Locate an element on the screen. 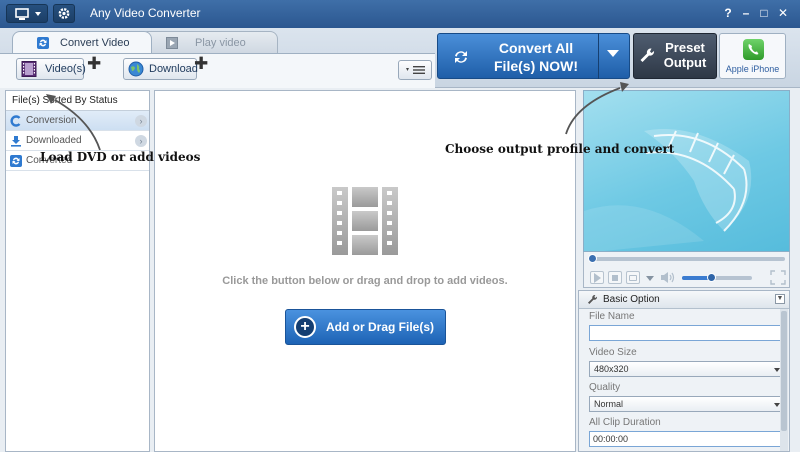 The height and width of the screenshot is (452, 800). convert-line-1: Convert All is located at coordinates (536, 48).